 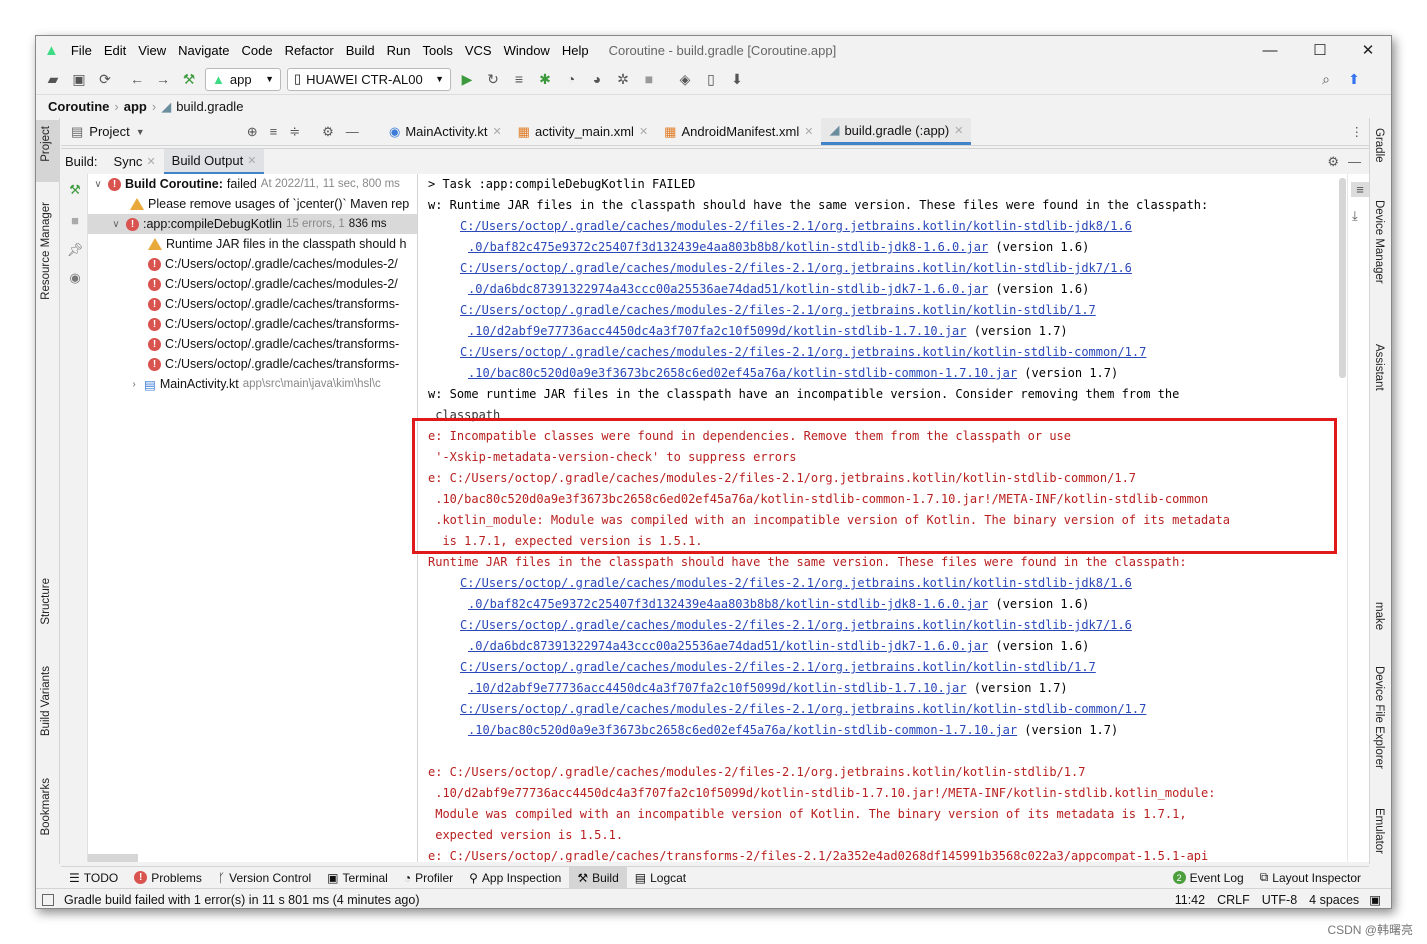 What do you see at coordinates (437, 50) in the screenshot?
I see `menu-tools: Tools` at bounding box center [437, 50].